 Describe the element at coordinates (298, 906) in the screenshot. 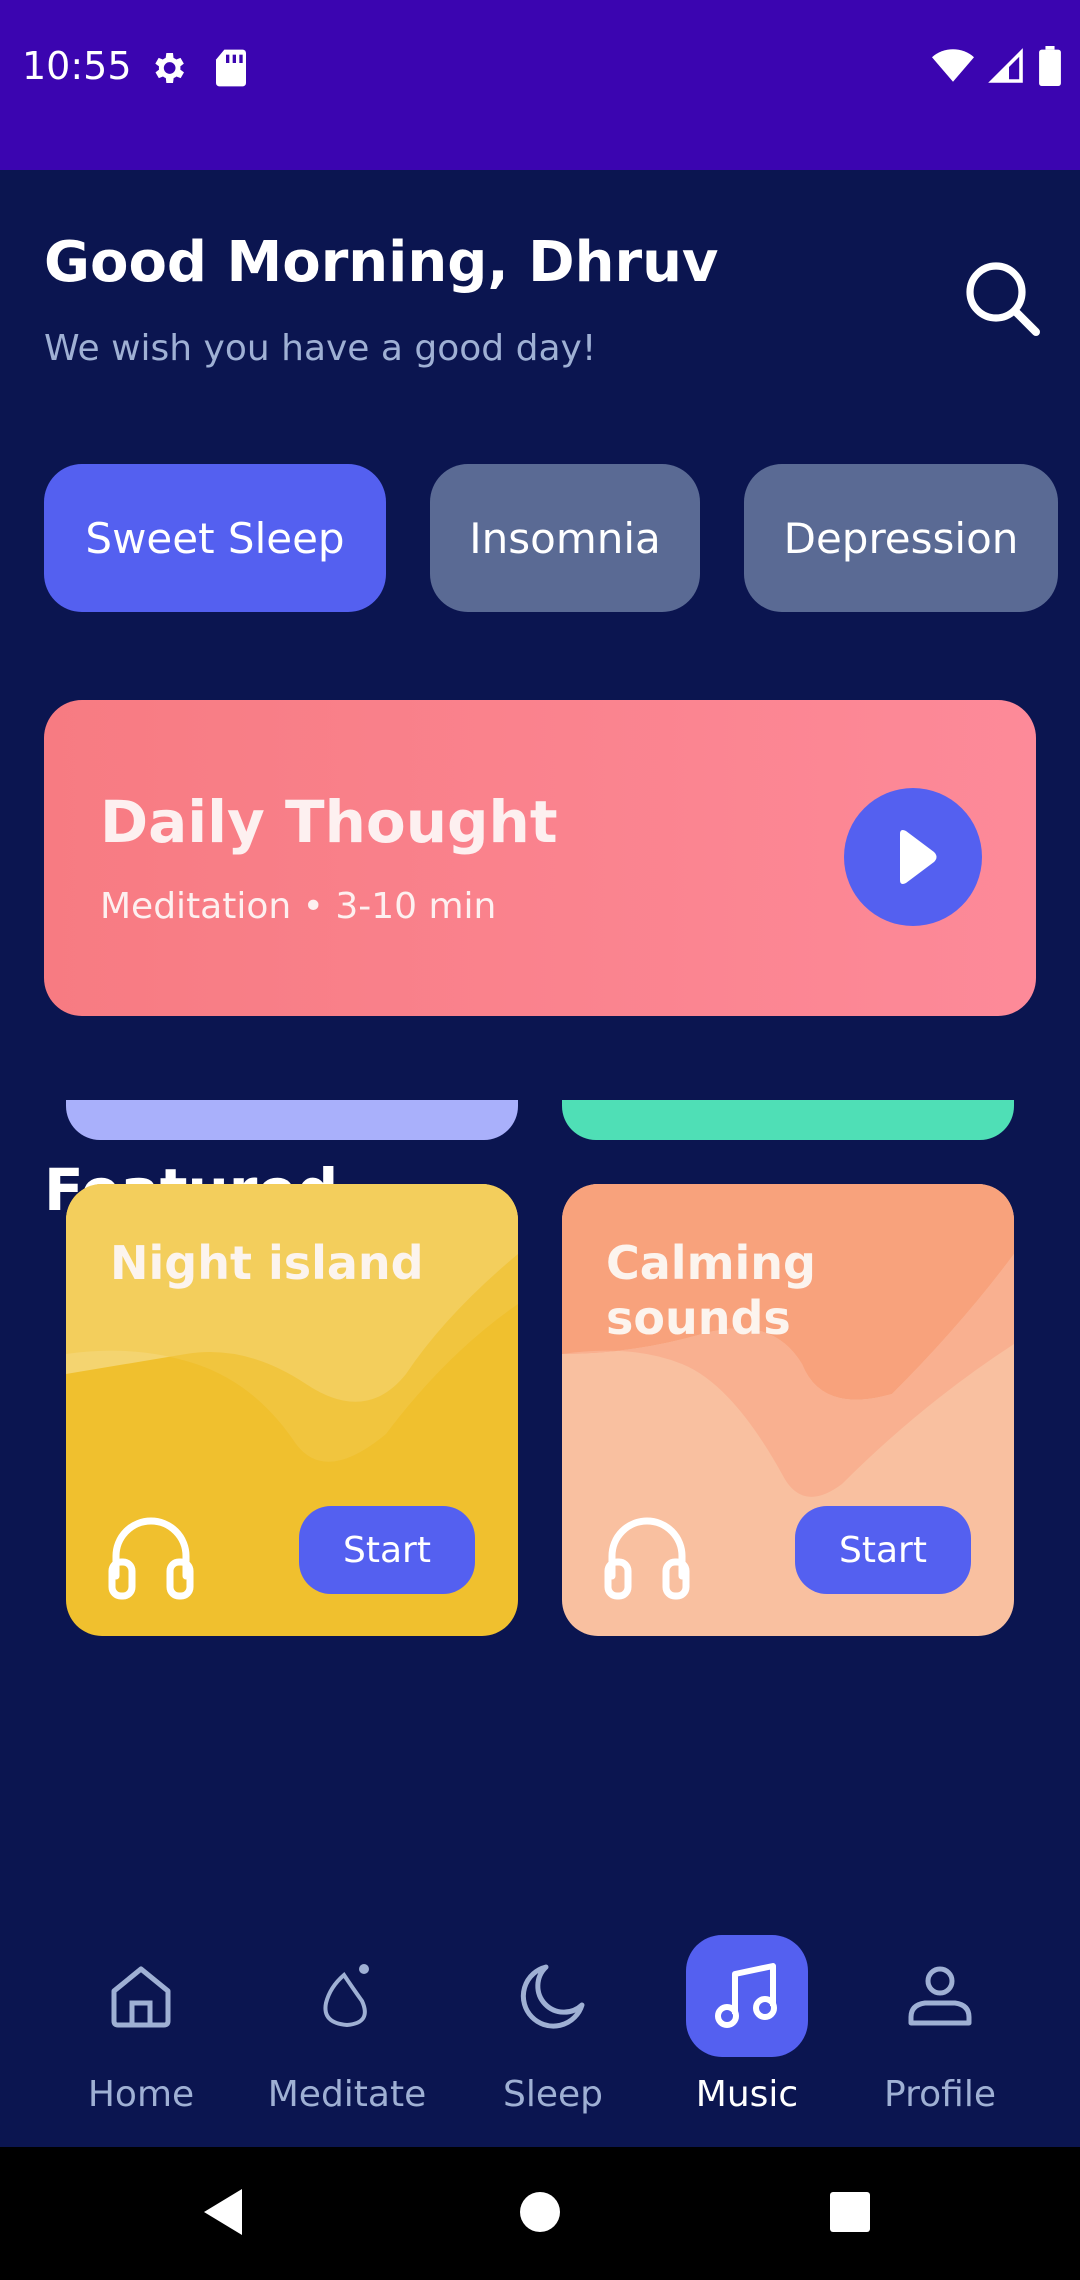

I see `daily-thought-meta: Meditation • 3-10 min` at that location.